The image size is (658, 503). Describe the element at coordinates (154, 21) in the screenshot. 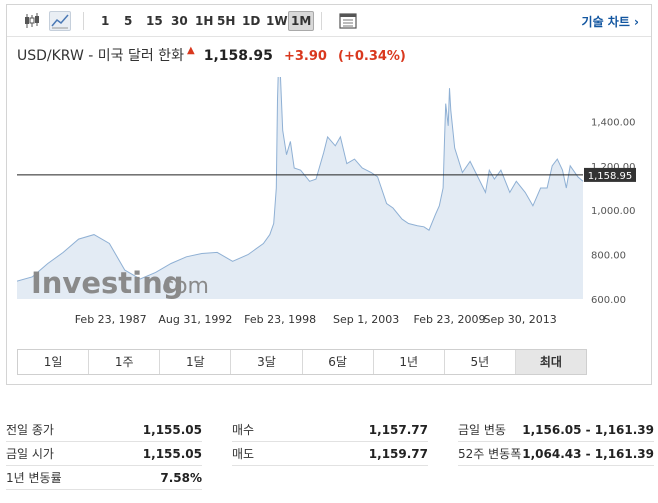

I see `period-15: 15` at that location.